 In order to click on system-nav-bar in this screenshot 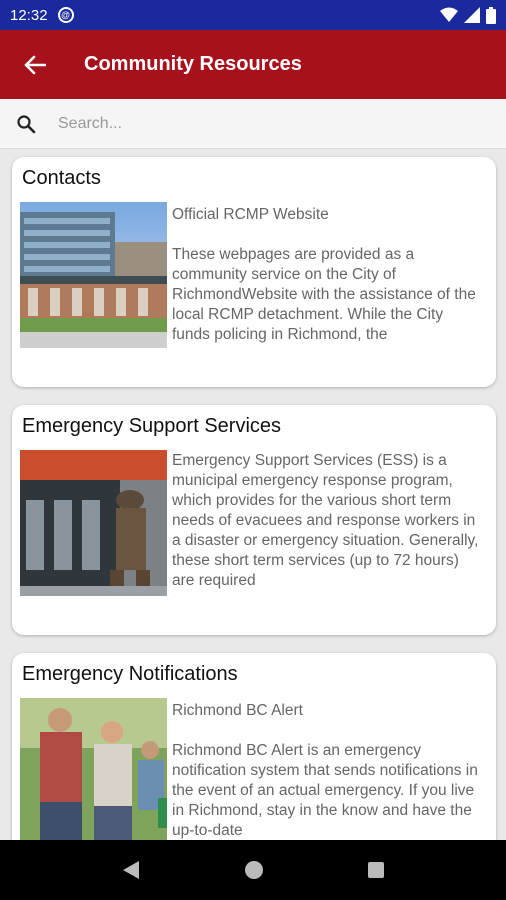, I will do `click(253, 870)`.